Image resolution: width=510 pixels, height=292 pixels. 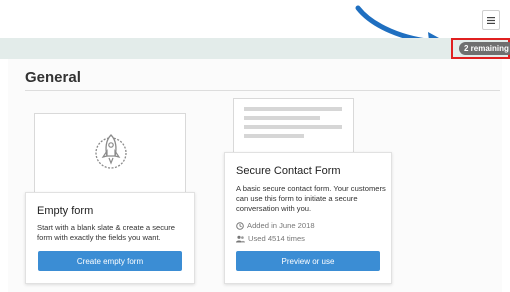 What do you see at coordinates (110, 261) in the screenshot?
I see `create-empty-form-button: Create empty form` at bounding box center [110, 261].